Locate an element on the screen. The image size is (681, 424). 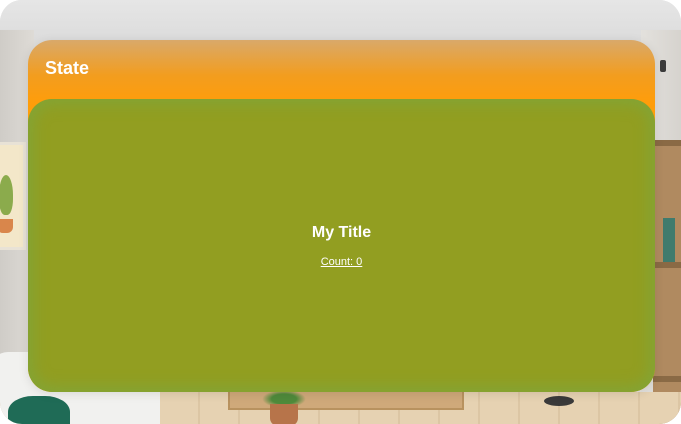
window-title: State is located at coordinates (67, 68).